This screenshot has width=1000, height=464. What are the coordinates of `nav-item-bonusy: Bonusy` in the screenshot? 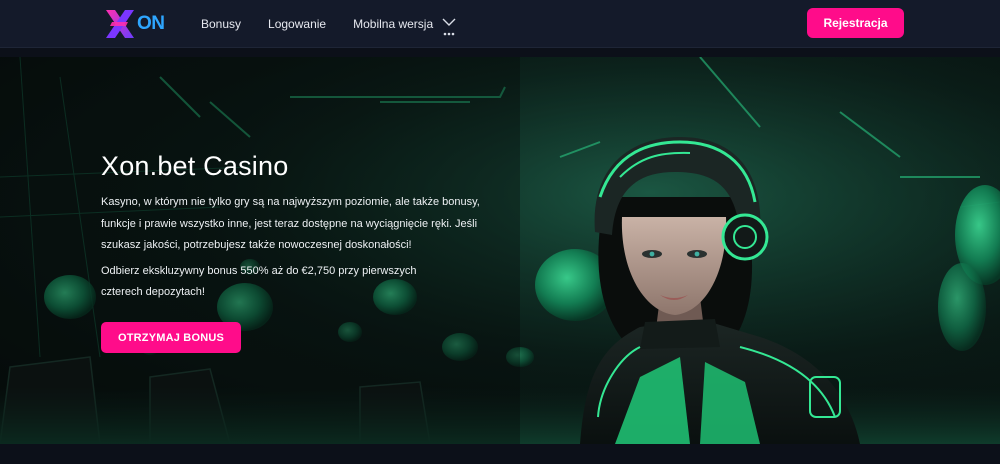 It's located at (221, 24).